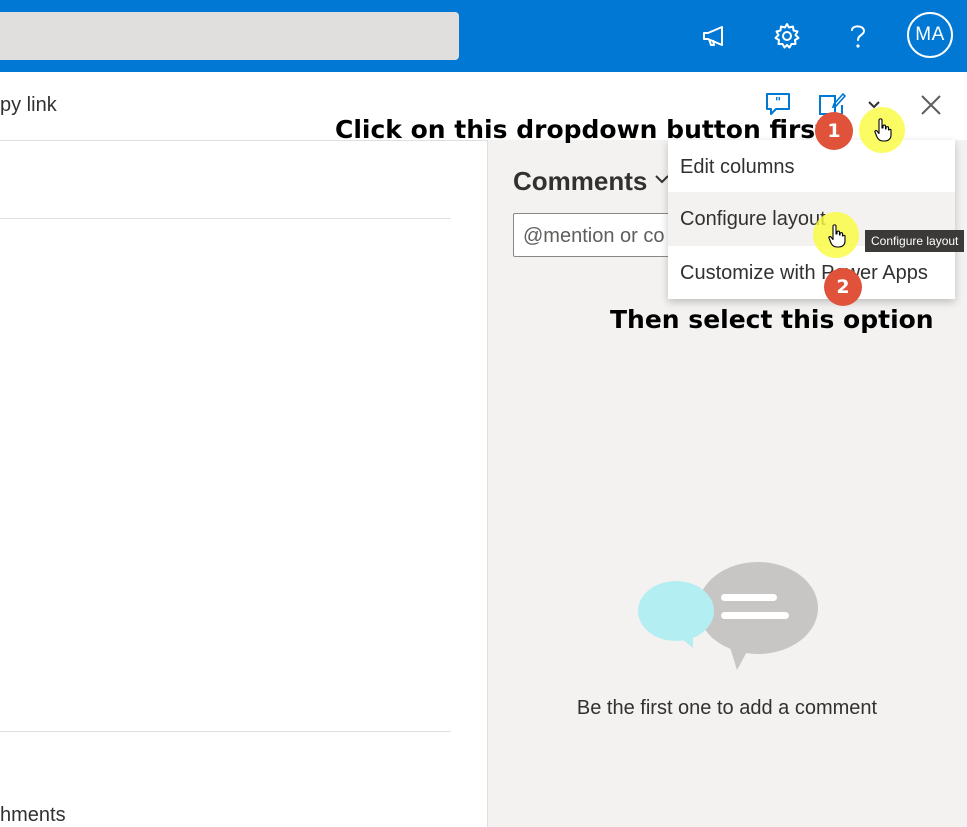 The width and height of the screenshot is (967, 827). Describe the element at coordinates (843, 287) in the screenshot. I see `step2-badge: 2` at that location.